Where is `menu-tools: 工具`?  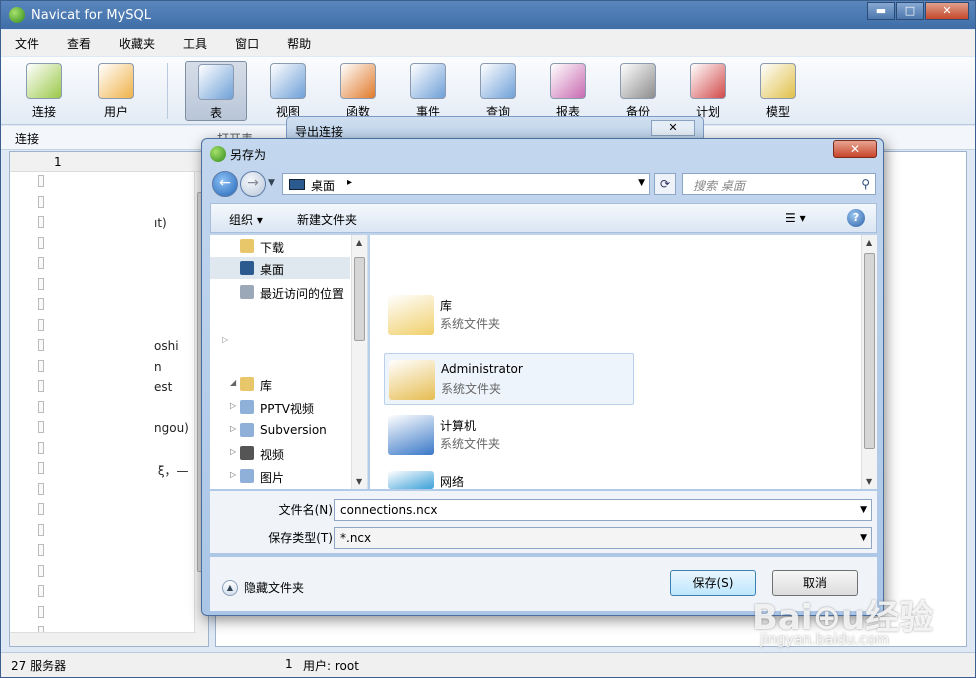 menu-tools: 工具 is located at coordinates (195, 43).